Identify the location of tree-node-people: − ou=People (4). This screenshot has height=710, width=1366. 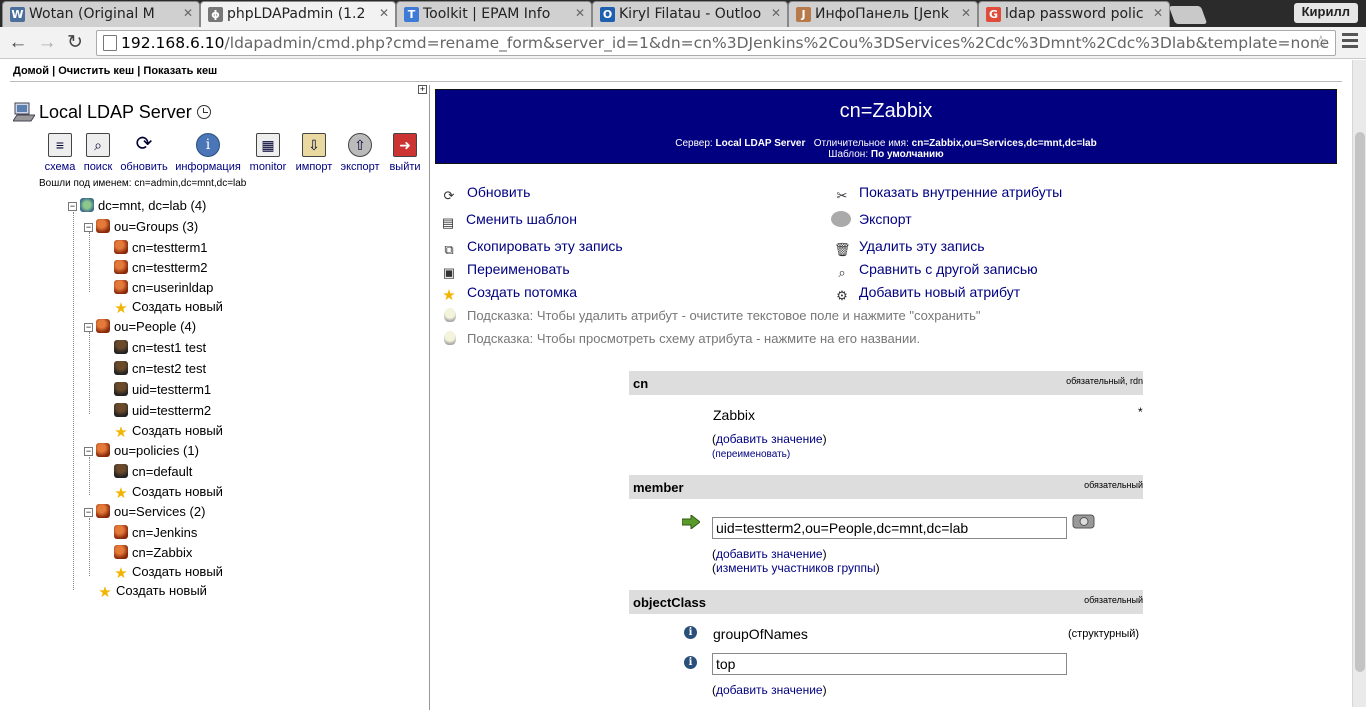
(140, 326).